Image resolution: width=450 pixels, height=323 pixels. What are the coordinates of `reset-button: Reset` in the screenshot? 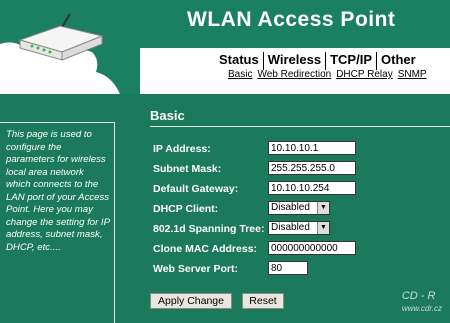 It's located at (263, 301).